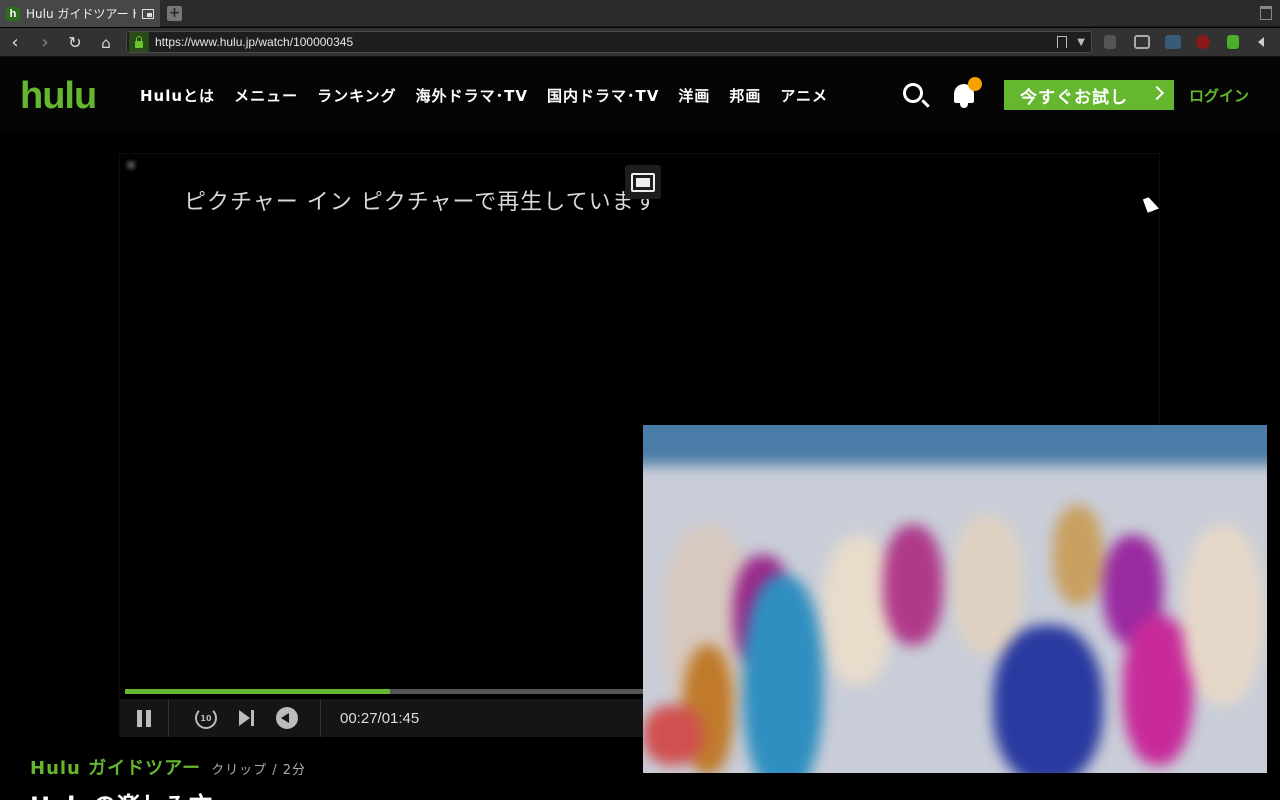 This screenshot has width=1280, height=800. Describe the element at coordinates (257, 691) in the screenshot. I see `progress-fill` at that location.